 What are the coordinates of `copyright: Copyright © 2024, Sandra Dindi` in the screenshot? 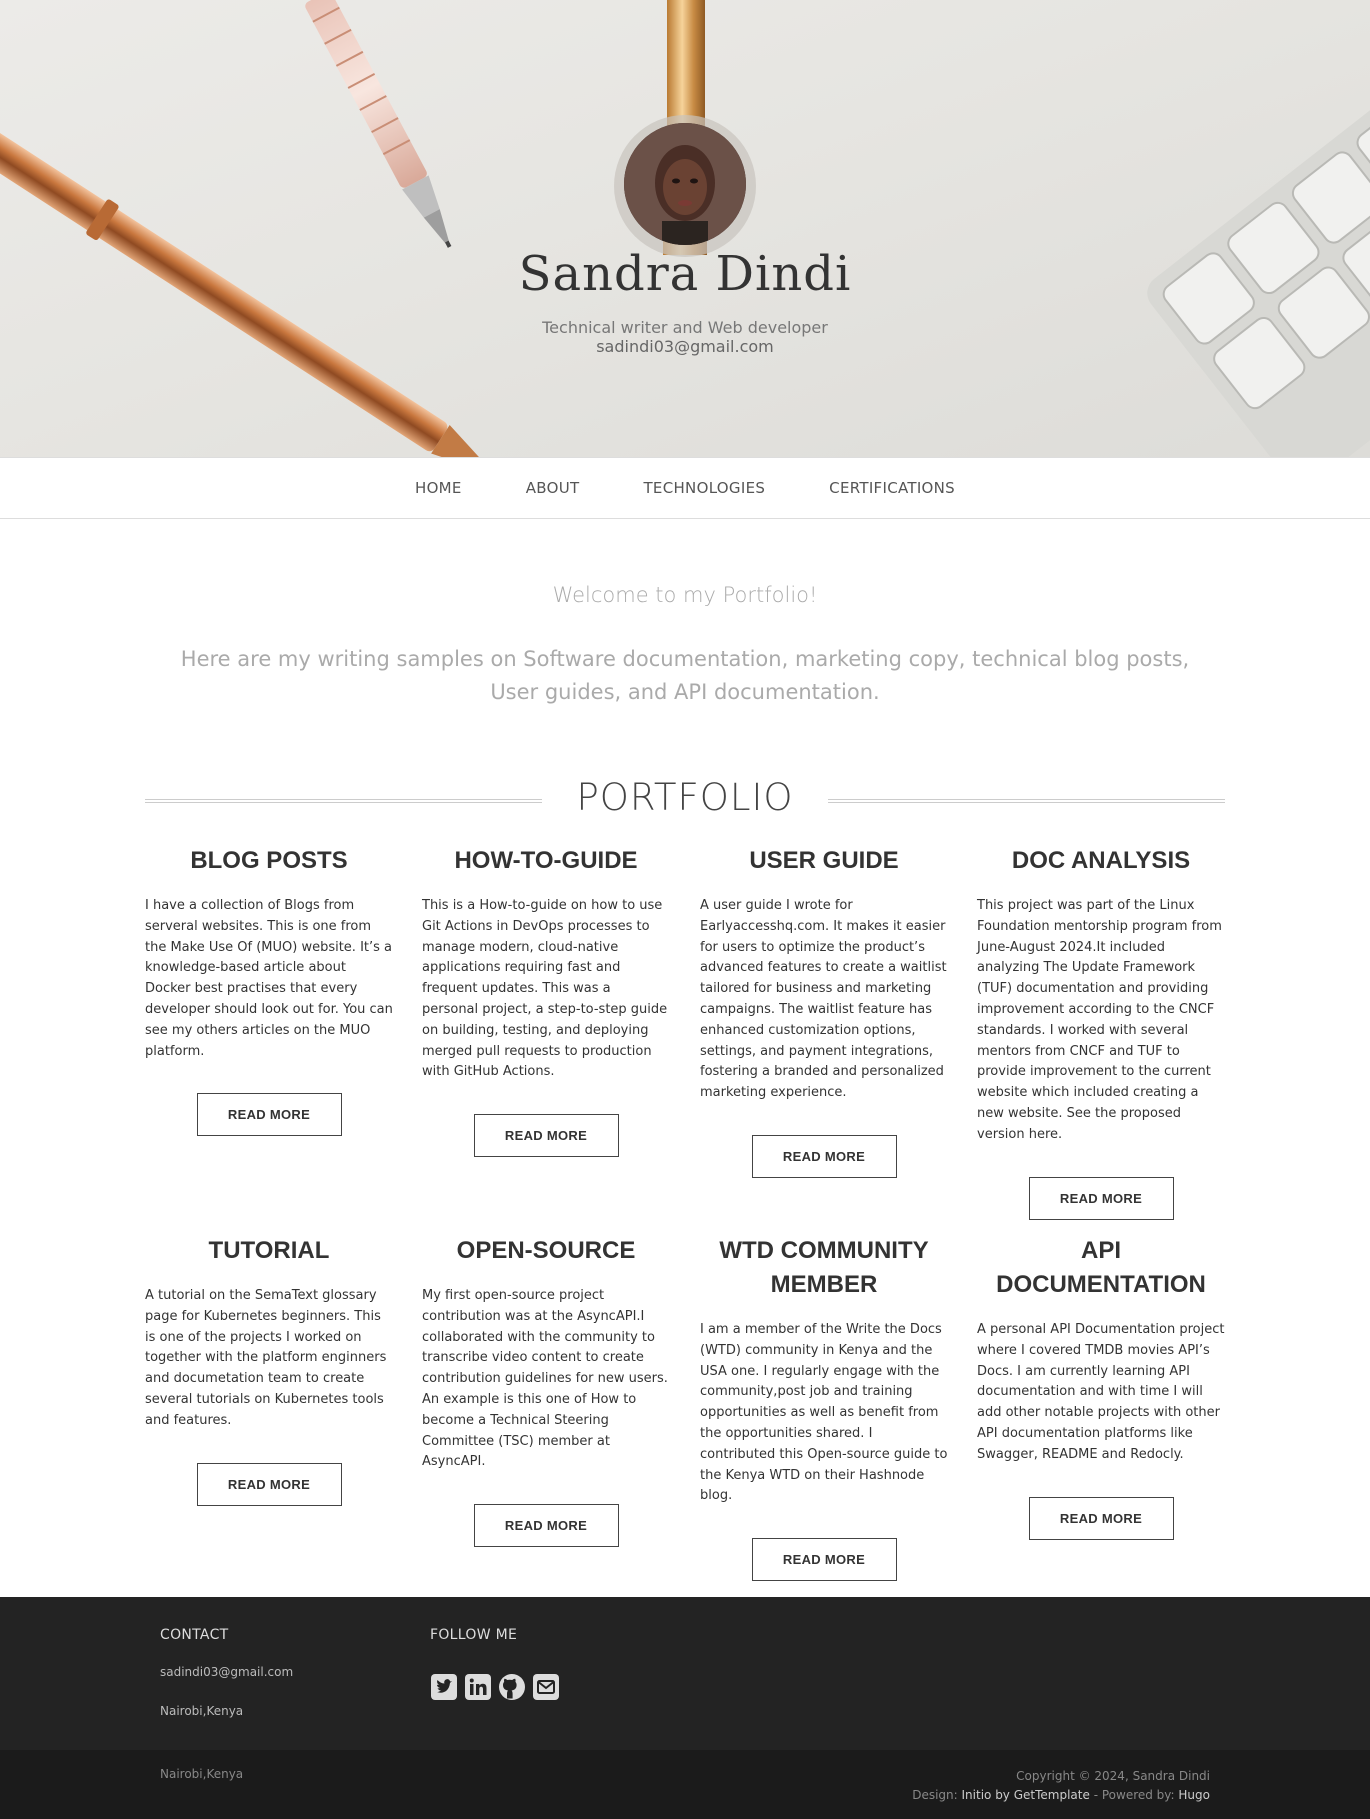 It's located at (1113, 1776).